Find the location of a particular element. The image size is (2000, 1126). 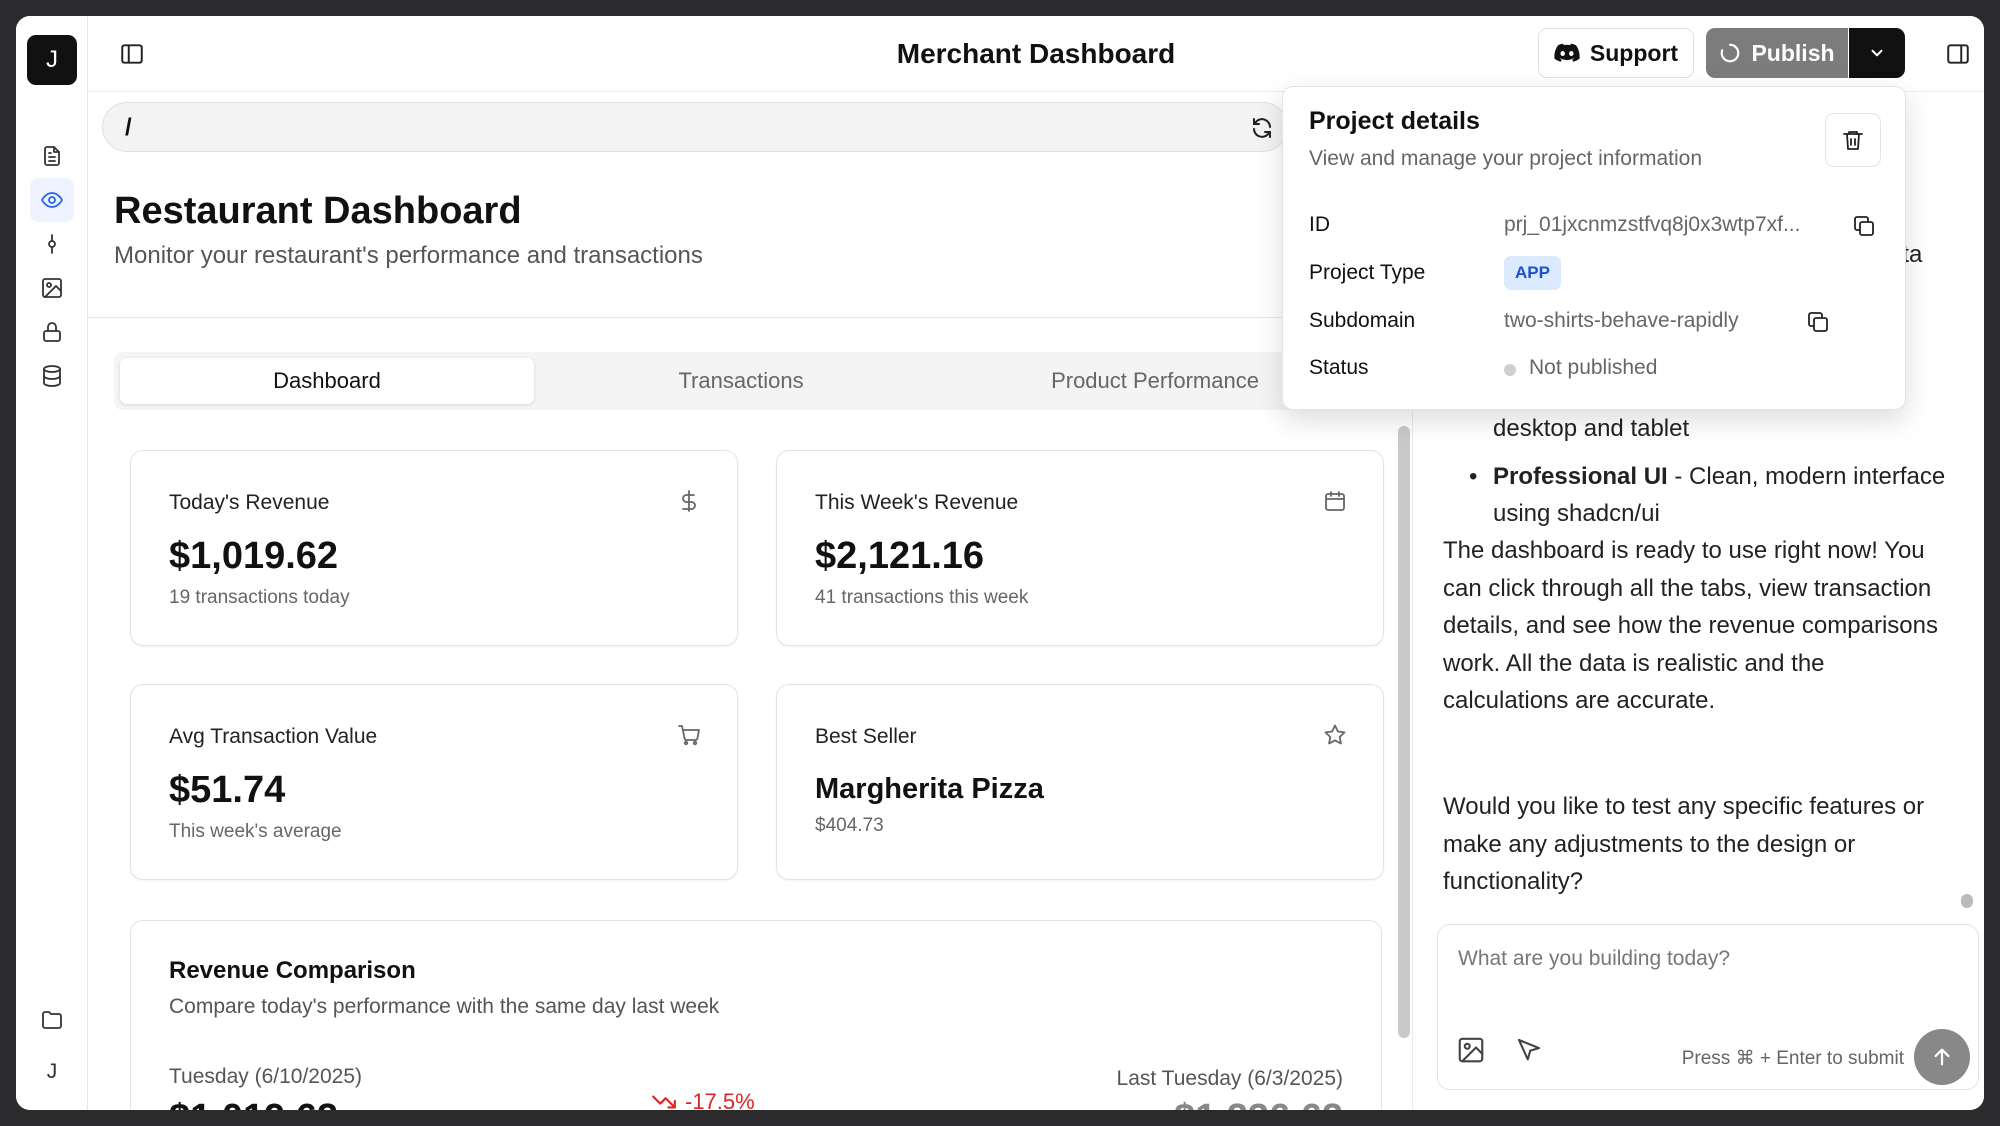

card-note: $404.73 is located at coordinates (849, 825).